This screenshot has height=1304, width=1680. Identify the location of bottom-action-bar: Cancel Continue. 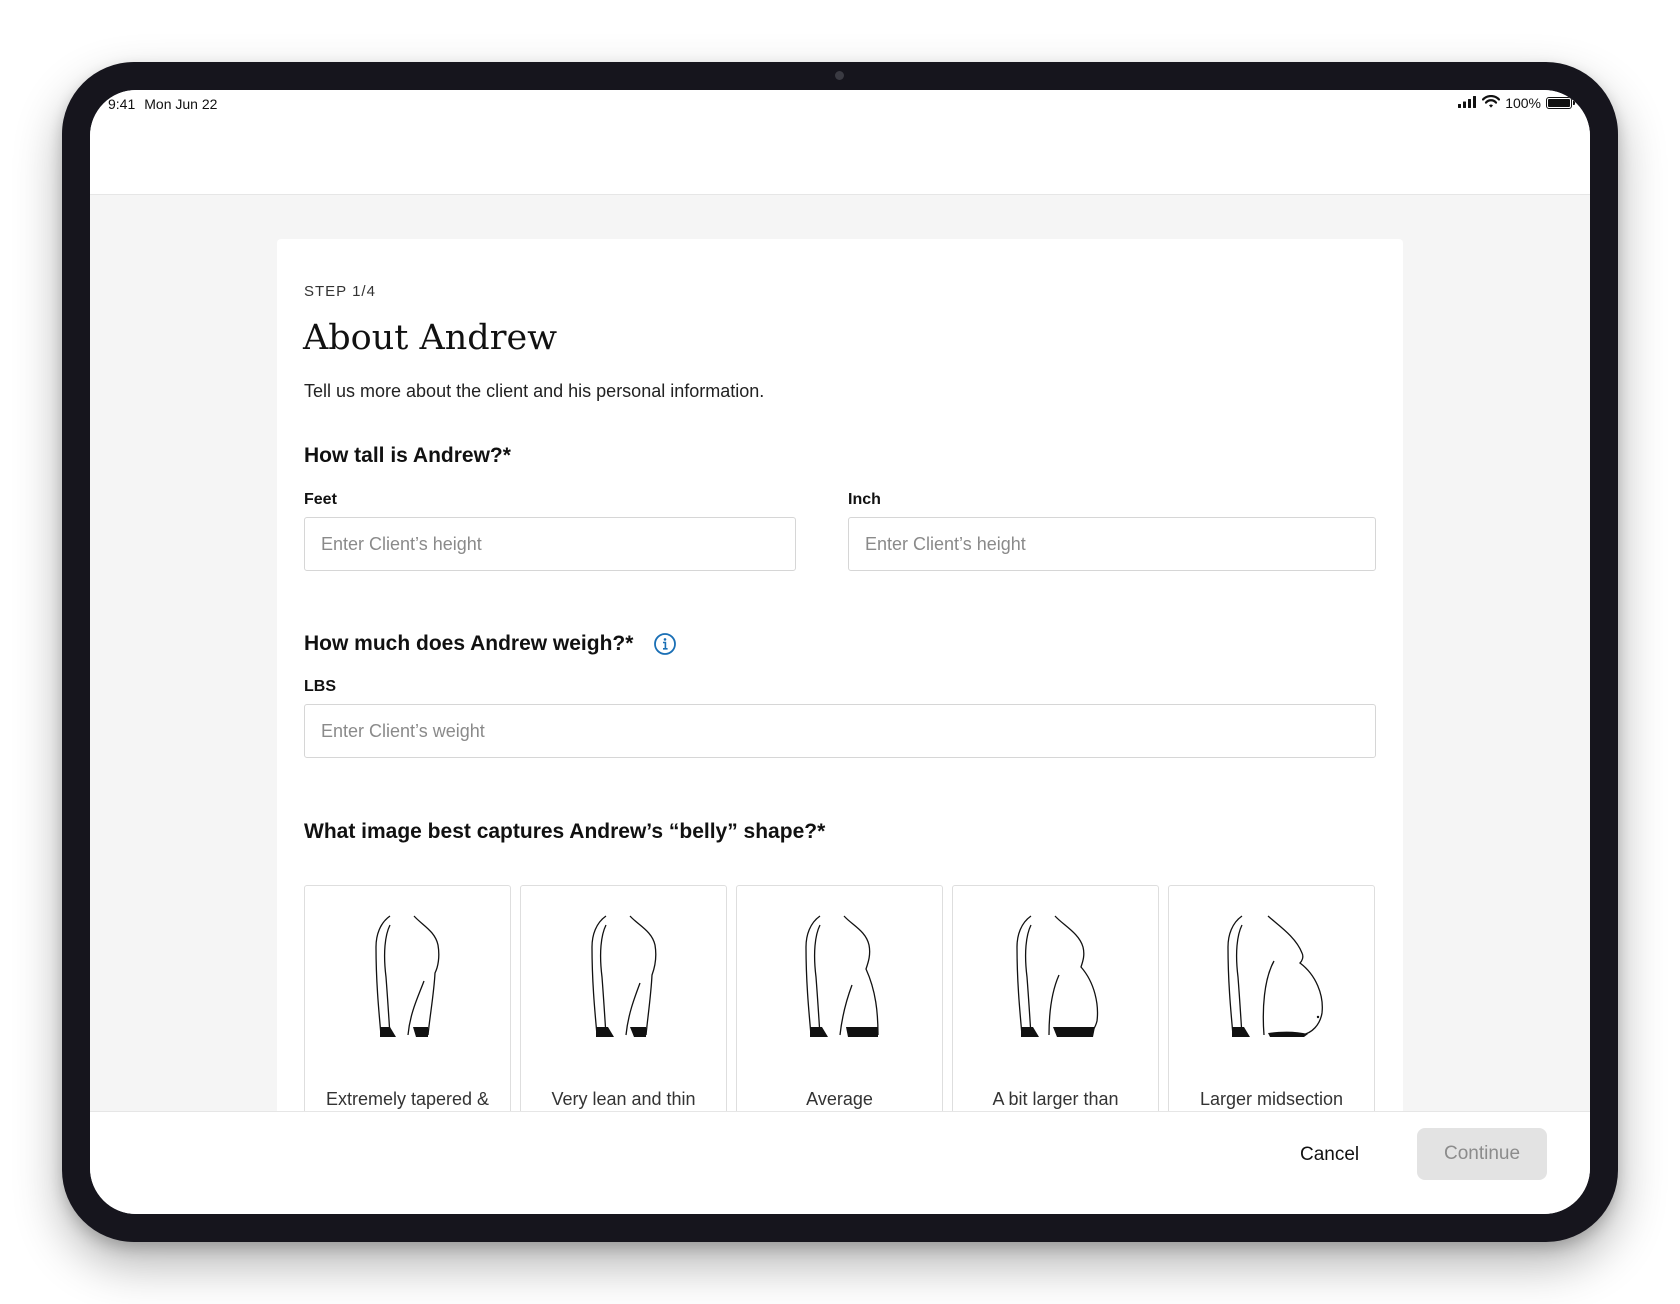
(840, 1162).